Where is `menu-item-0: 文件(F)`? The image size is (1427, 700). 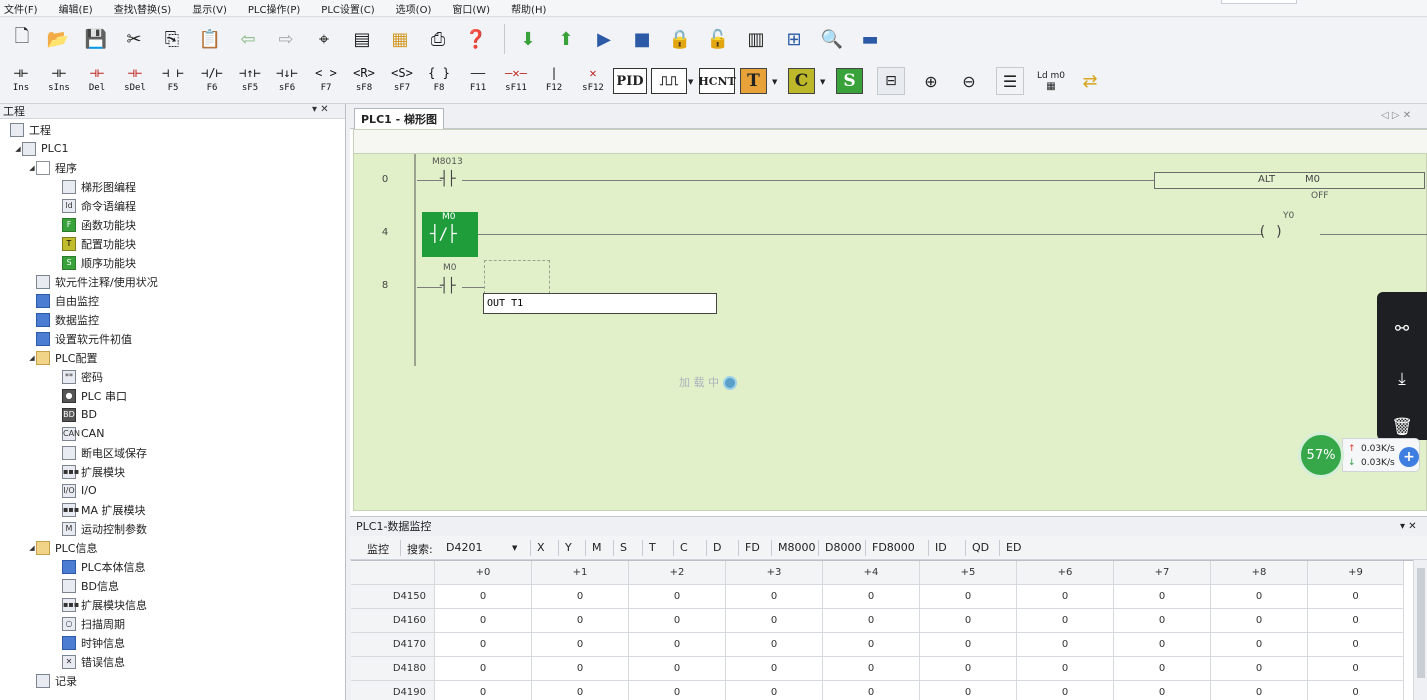 menu-item-0: 文件(F) is located at coordinates (21, 8).